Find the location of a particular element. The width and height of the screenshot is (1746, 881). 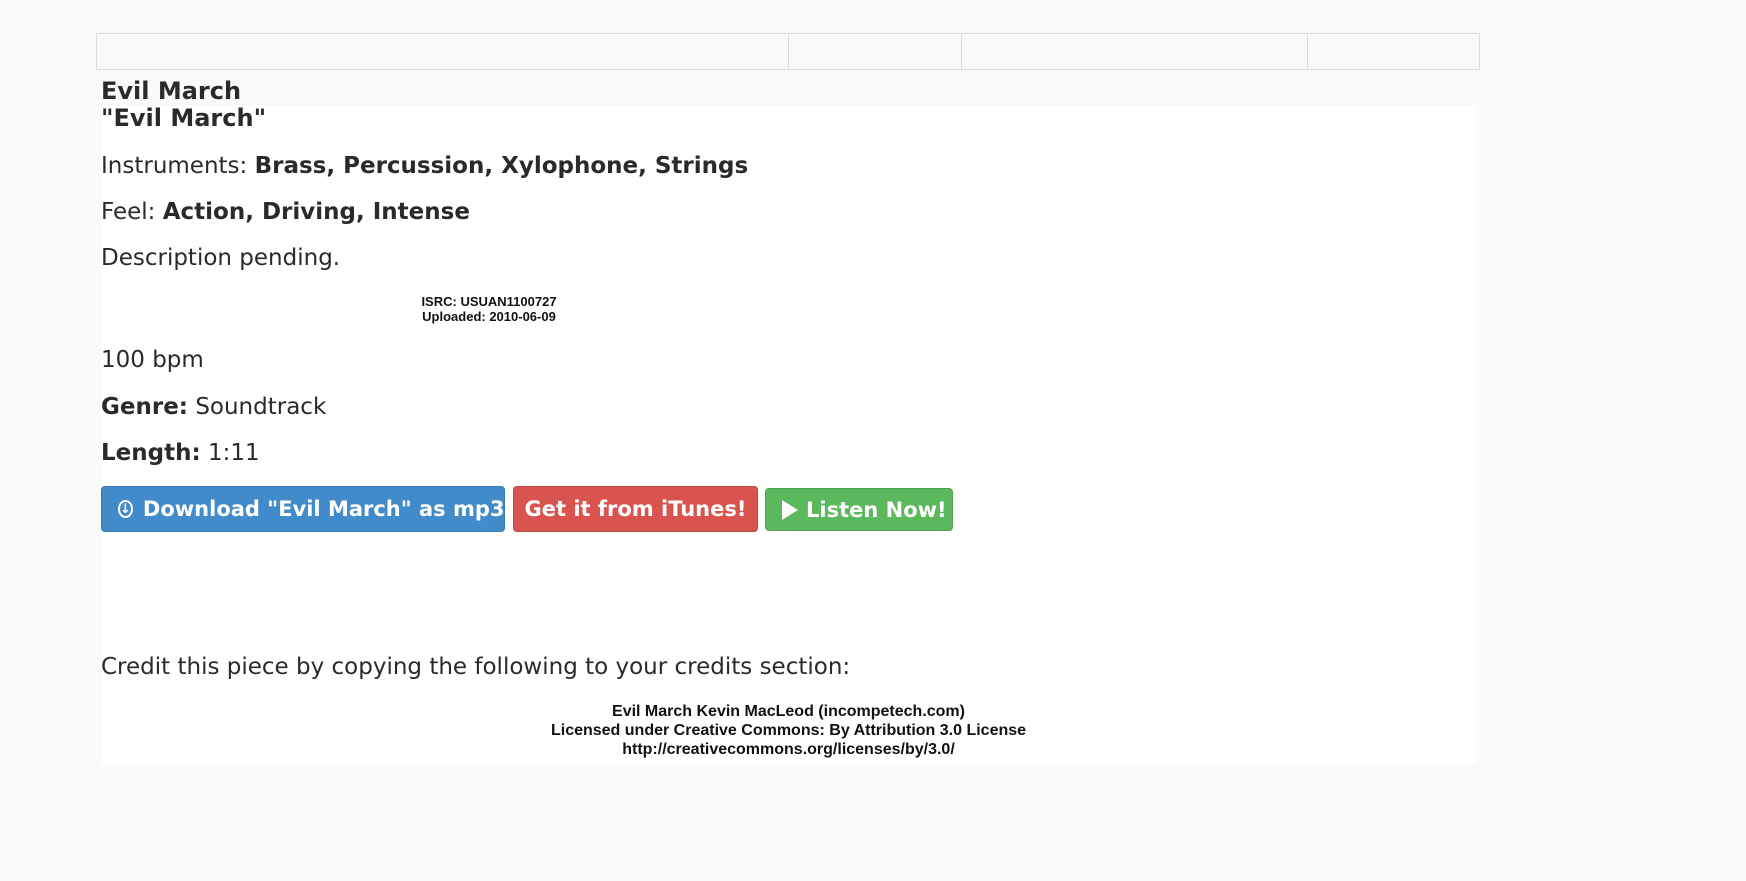

play-icon is located at coordinates (790, 509).